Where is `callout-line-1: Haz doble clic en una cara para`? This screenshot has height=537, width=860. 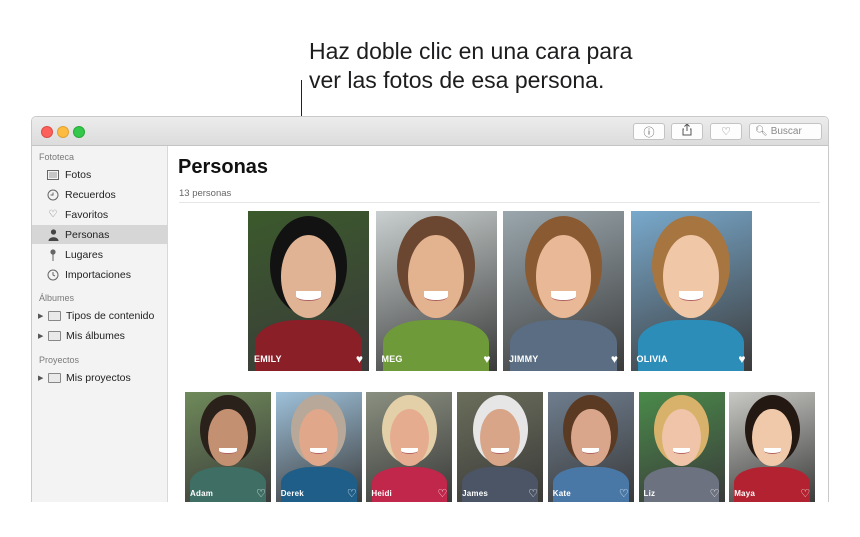 callout-line-1: Haz doble clic en una cara para is located at coordinates (471, 51).